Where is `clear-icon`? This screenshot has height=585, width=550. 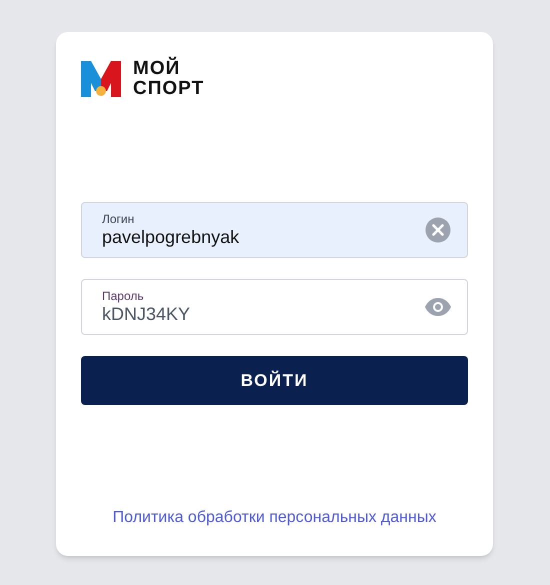 clear-icon is located at coordinates (438, 230).